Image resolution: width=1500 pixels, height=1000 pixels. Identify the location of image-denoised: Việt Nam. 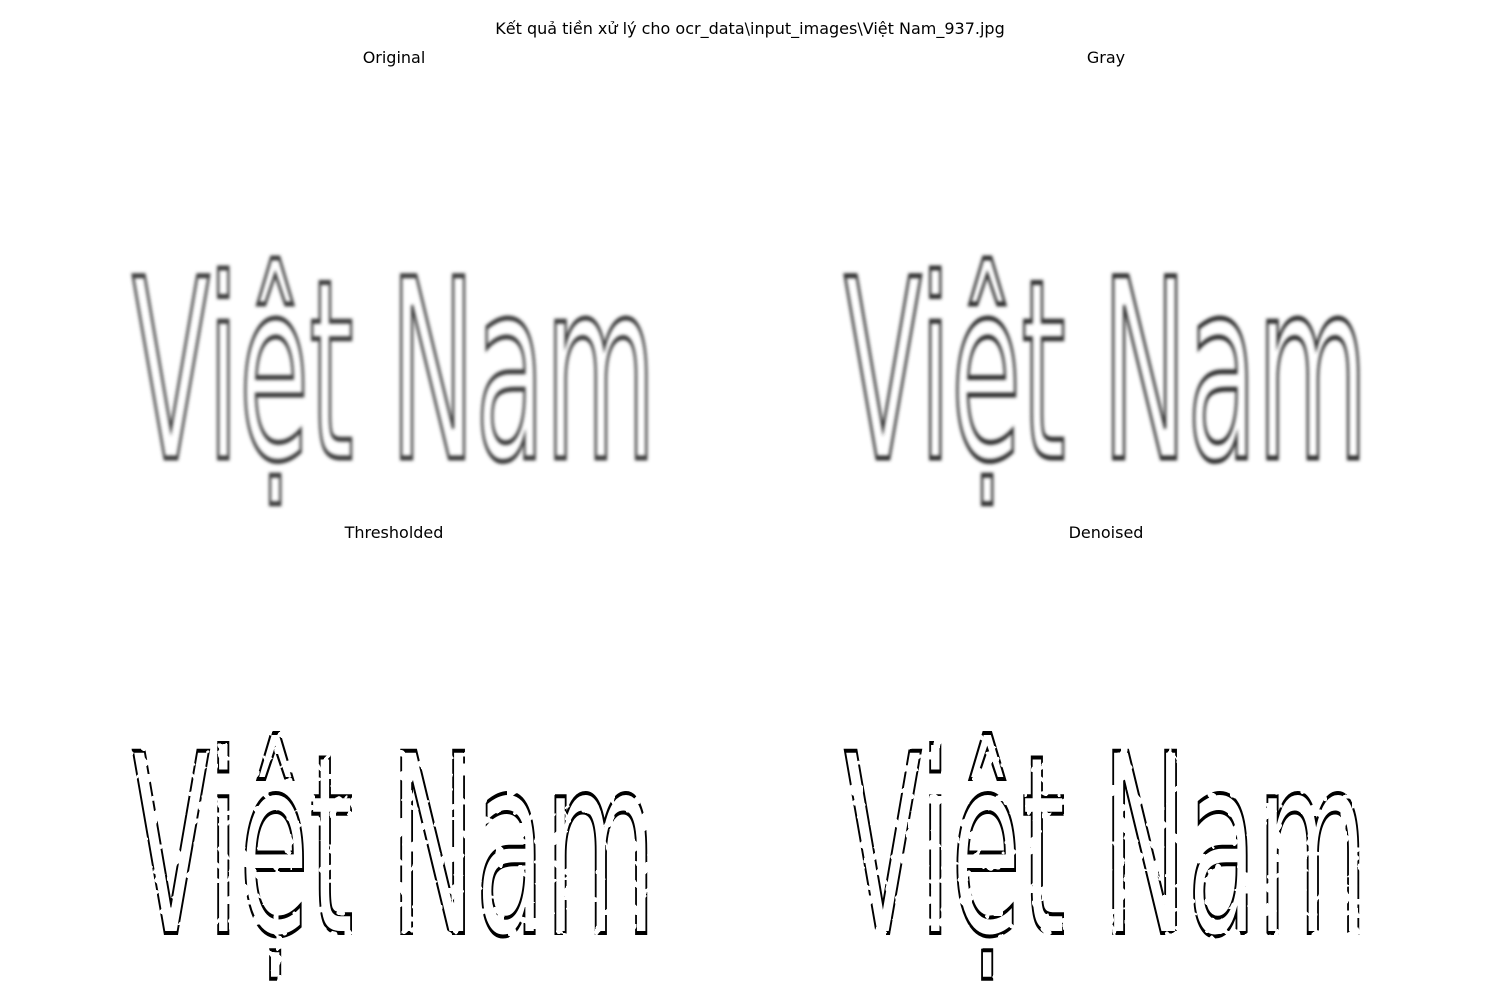
(1106, 842).